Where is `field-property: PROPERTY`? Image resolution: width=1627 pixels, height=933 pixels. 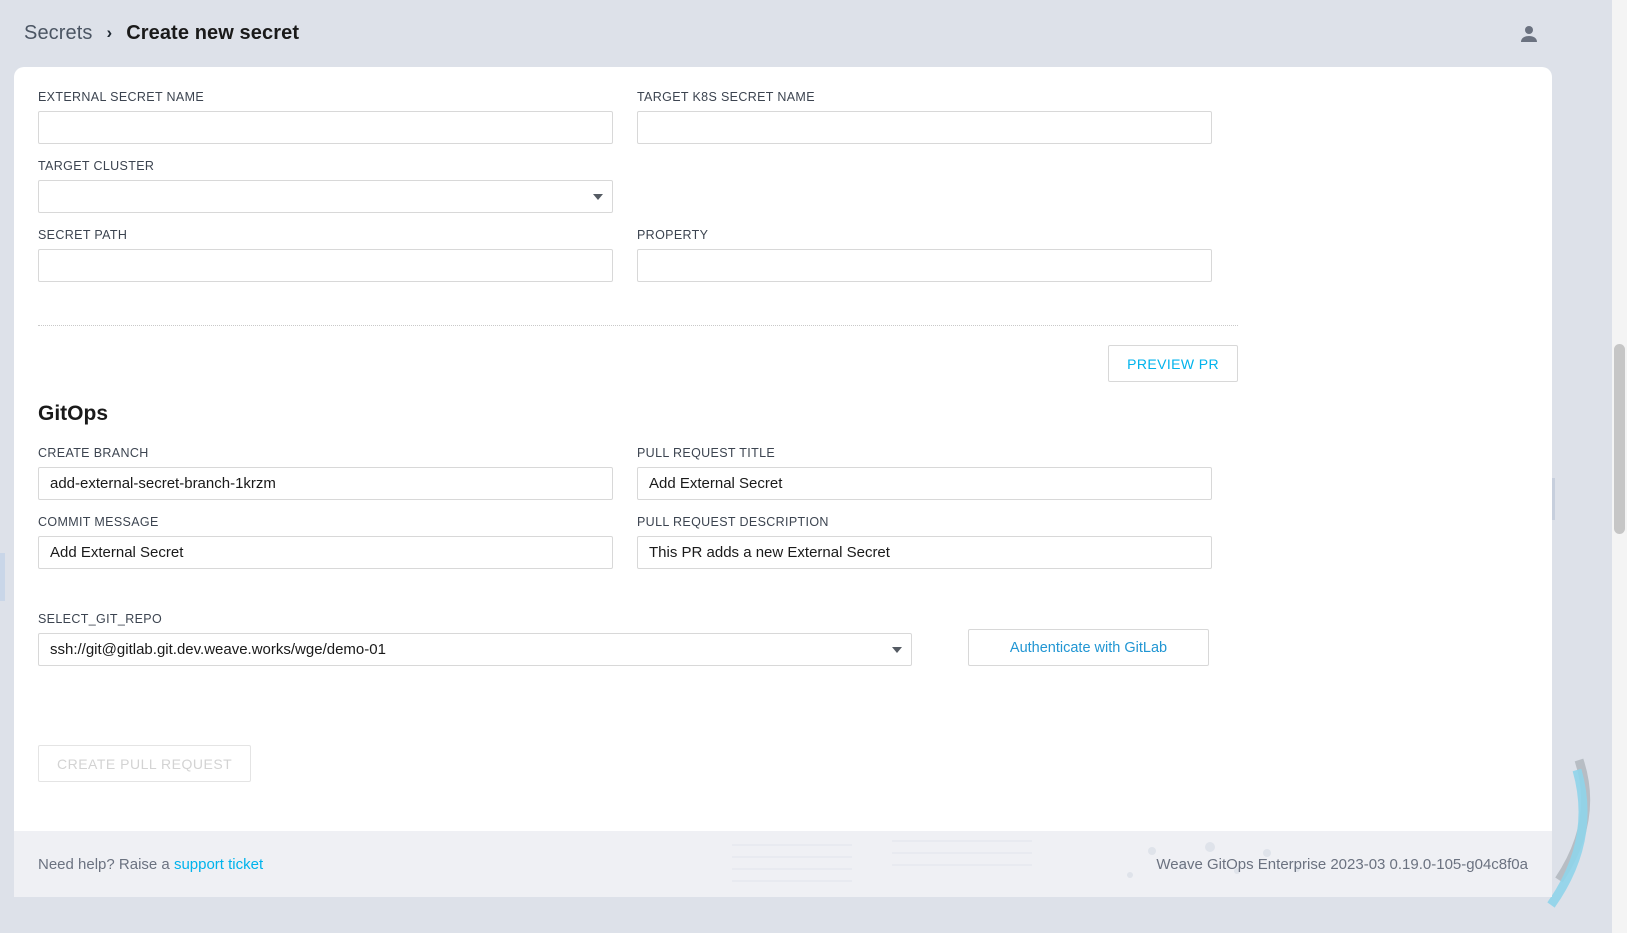
field-property: PROPERTY is located at coordinates (924, 255).